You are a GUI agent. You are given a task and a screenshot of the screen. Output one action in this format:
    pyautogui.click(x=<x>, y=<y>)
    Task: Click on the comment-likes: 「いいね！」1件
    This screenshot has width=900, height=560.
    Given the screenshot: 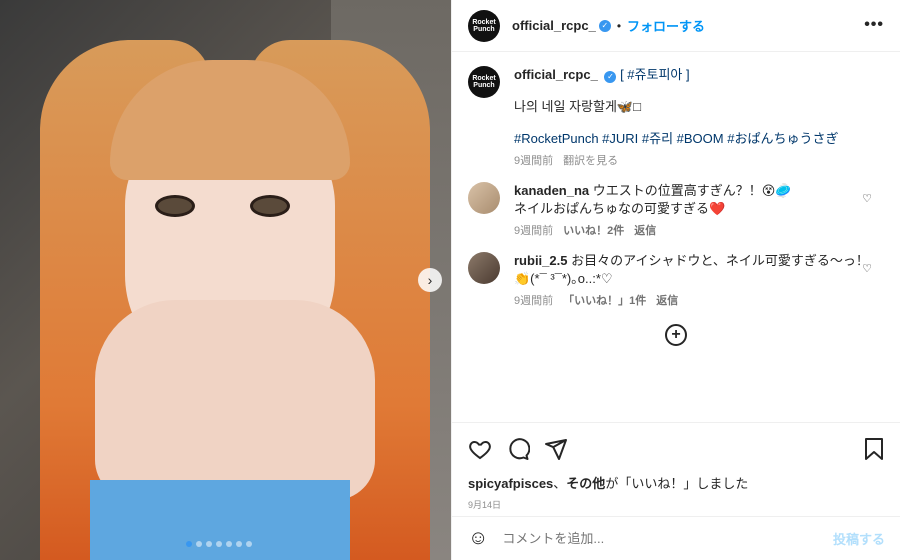 What is the action you would take?
    pyautogui.click(x=604, y=301)
    